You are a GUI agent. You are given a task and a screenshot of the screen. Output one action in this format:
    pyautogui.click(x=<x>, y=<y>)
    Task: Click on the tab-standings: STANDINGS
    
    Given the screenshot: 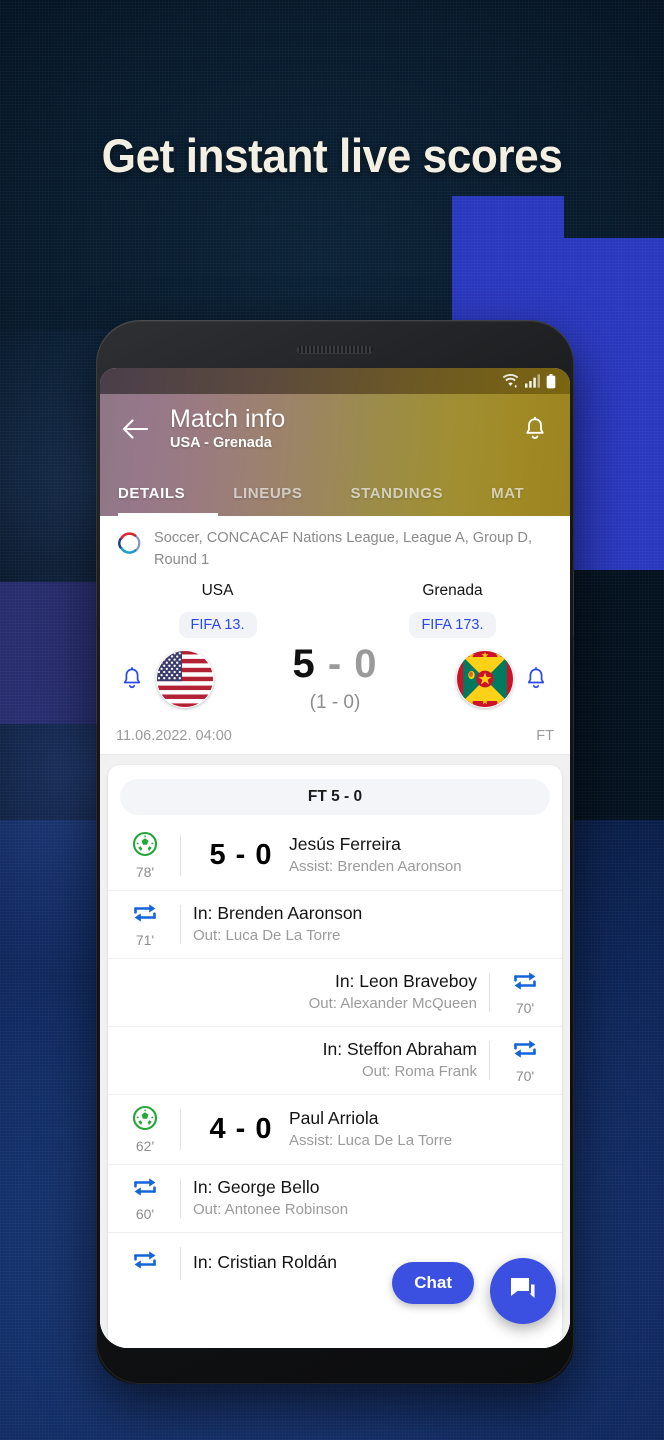 What is the action you would take?
    pyautogui.click(x=396, y=500)
    